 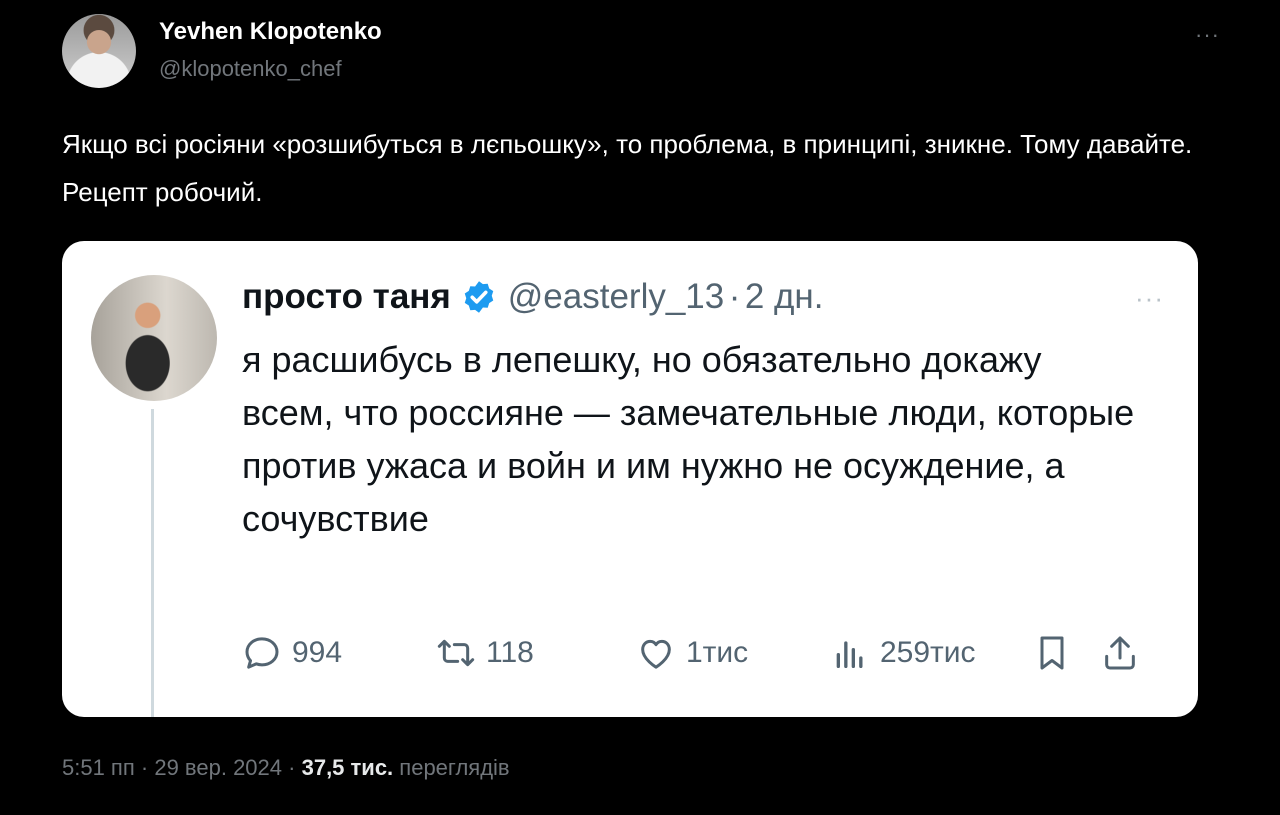 I want to click on share-icon, so click(x=1120, y=653).